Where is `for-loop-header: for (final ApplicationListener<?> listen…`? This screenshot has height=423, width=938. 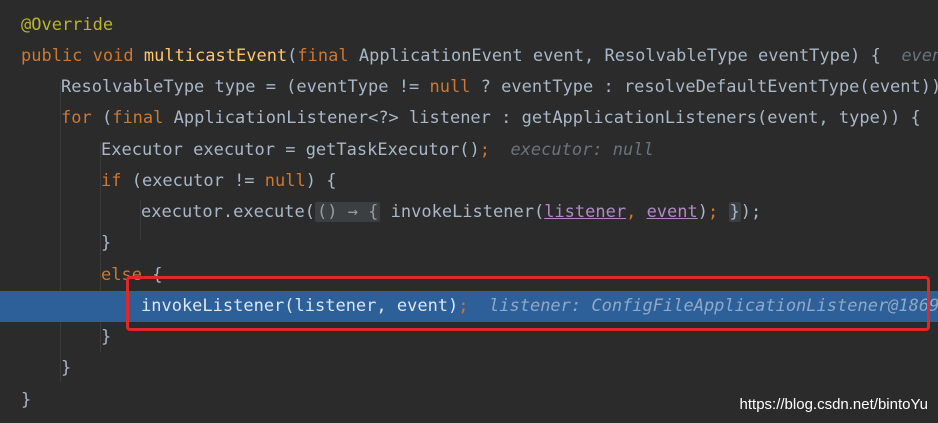 for-loop-header: for (final ApplicationListener<?> listen… is located at coordinates (491, 118).